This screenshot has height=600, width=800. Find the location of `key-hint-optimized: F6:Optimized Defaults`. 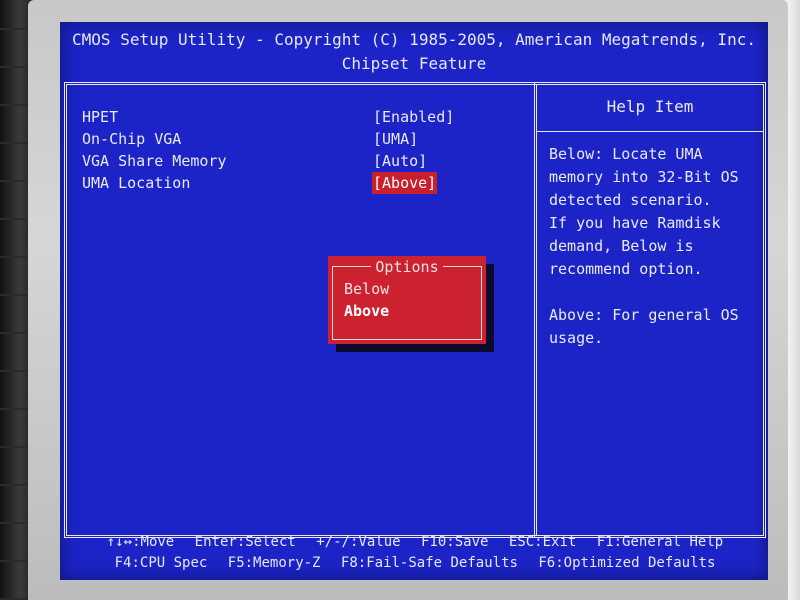

key-hint-optimized: F6:Optimized Defaults is located at coordinates (627, 563).